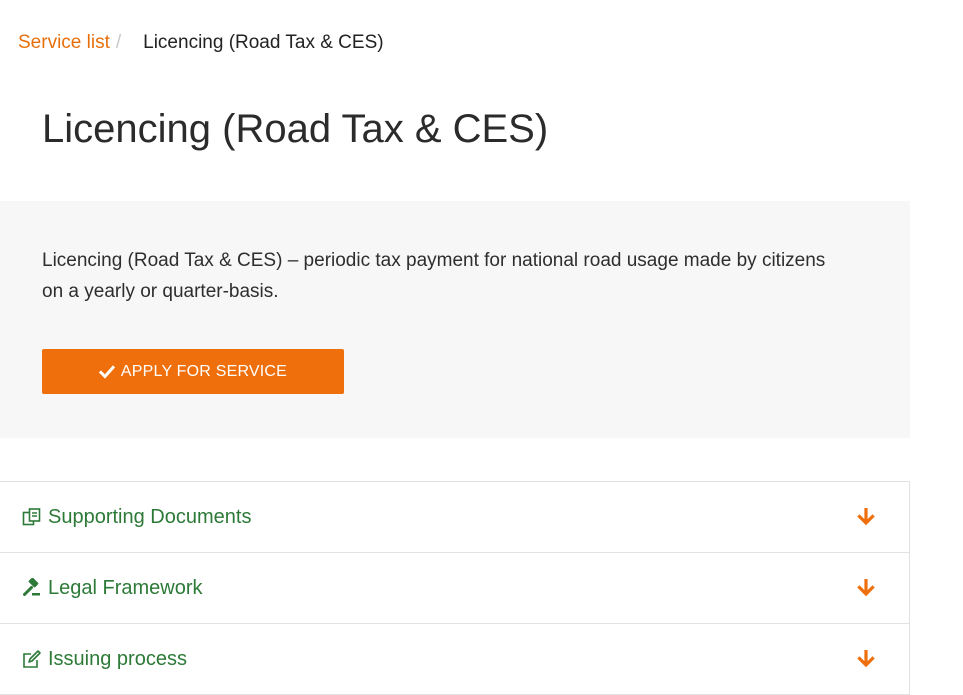 The width and height of the screenshot is (963, 695). Describe the element at coordinates (150, 516) in the screenshot. I see `accordion-label-supporting-documents: Supporting Documents` at that location.